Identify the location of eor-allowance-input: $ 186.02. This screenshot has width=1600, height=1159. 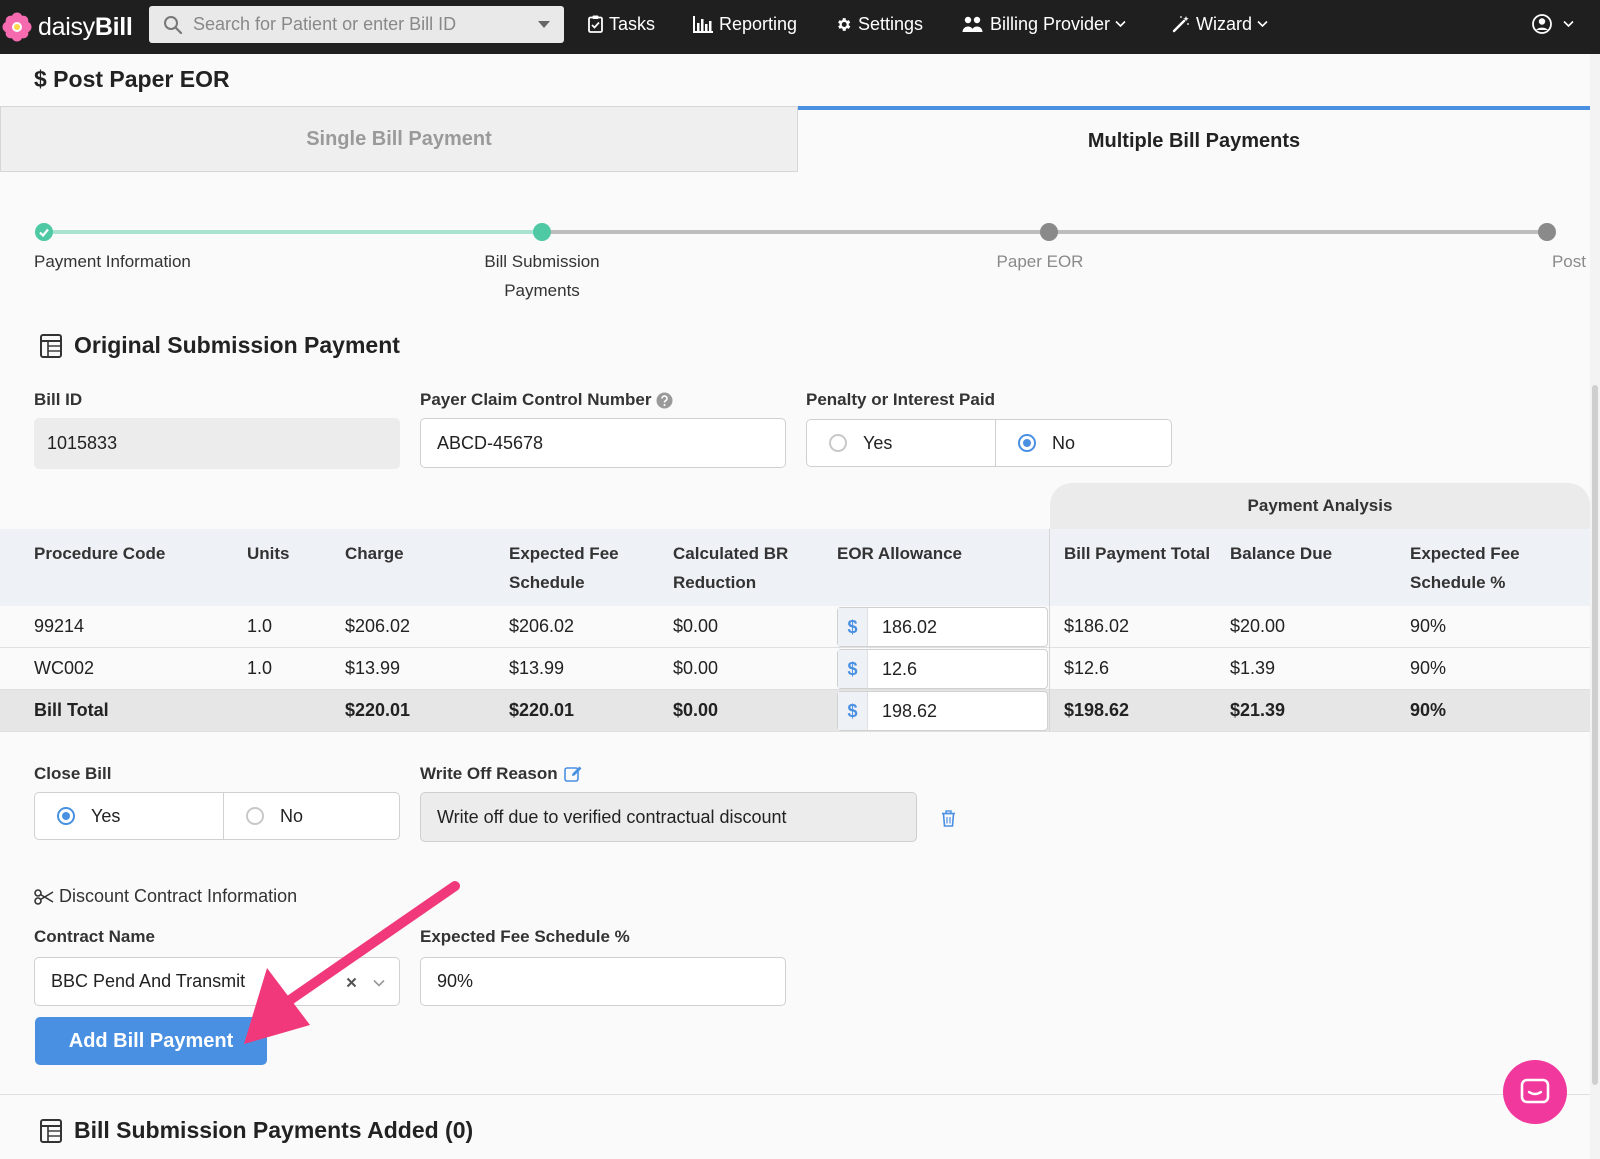
(942, 627).